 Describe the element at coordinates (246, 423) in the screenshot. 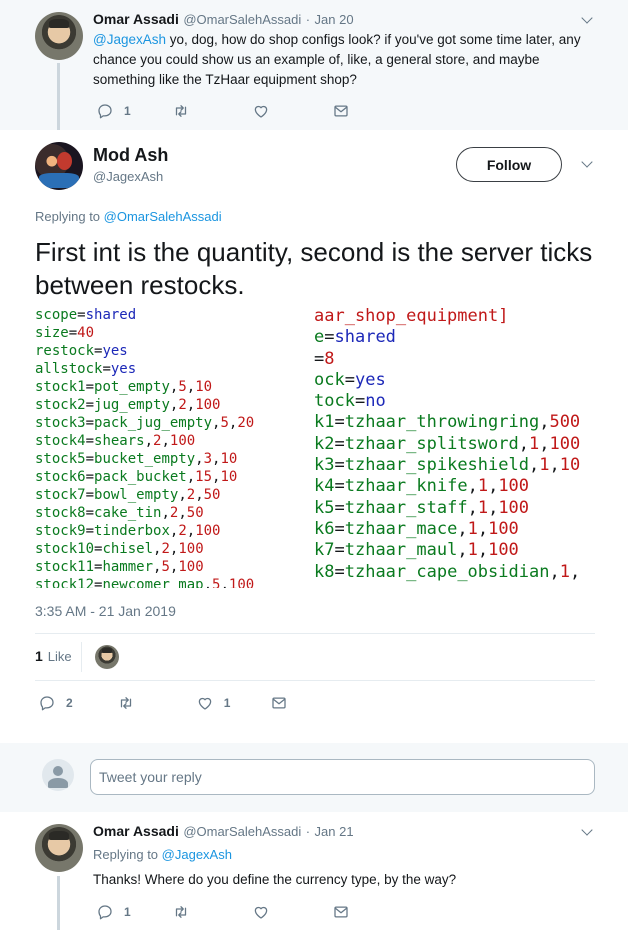

I see `code-token: 20` at that location.